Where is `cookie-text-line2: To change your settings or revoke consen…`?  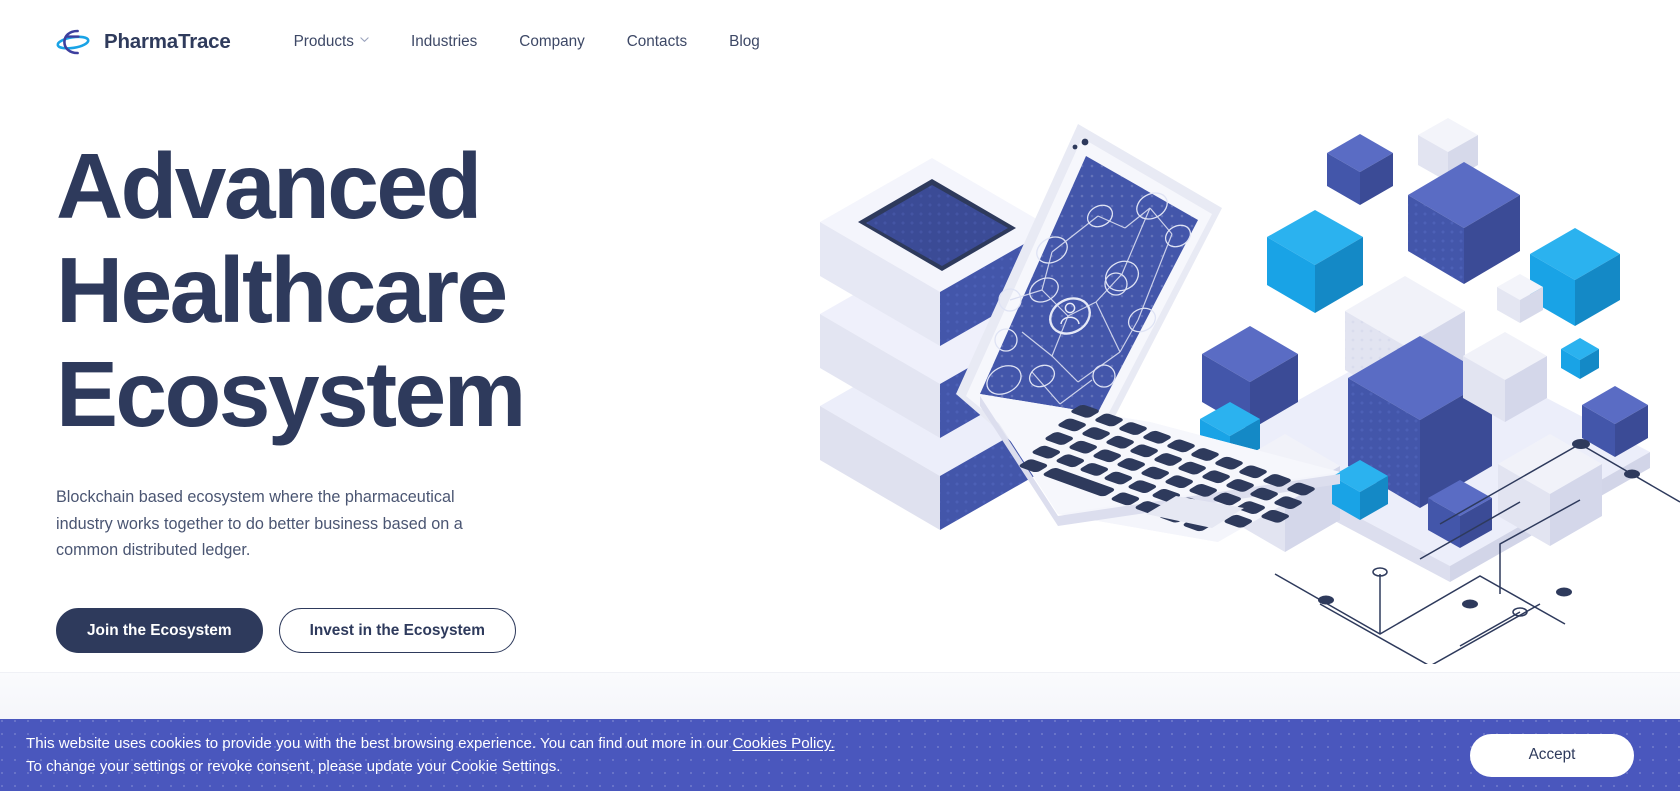 cookie-text-line2: To change your settings or revoke consen… is located at coordinates (293, 766).